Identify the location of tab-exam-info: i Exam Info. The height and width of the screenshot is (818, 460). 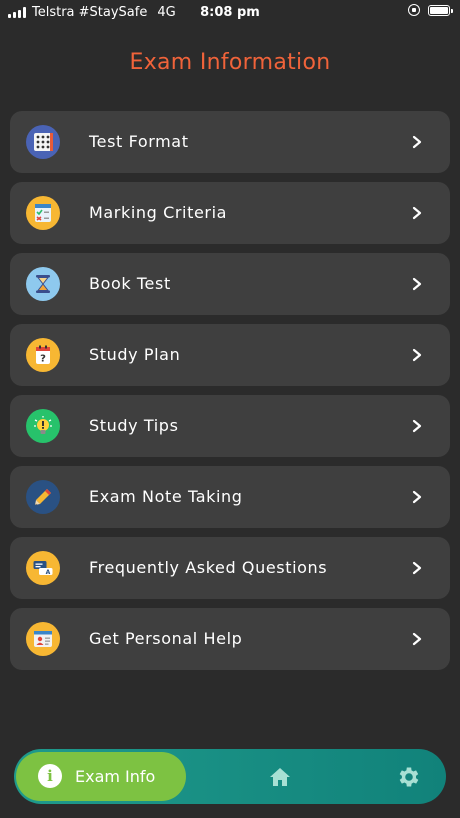
(101, 776).